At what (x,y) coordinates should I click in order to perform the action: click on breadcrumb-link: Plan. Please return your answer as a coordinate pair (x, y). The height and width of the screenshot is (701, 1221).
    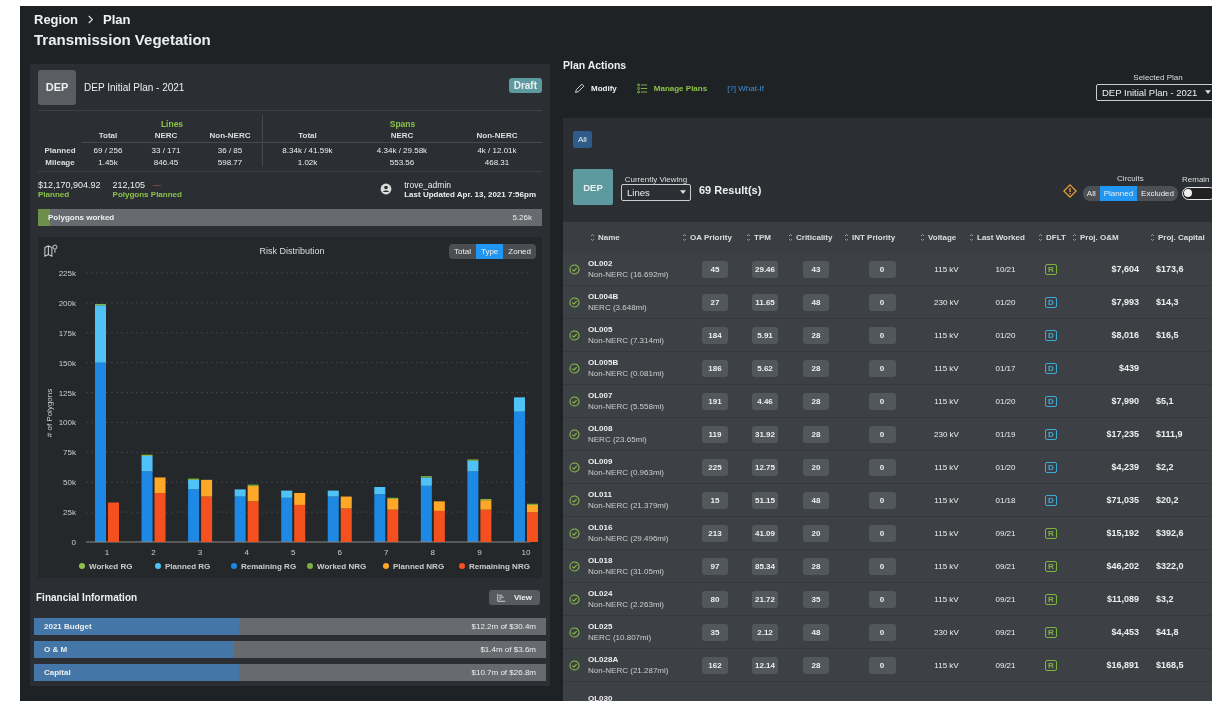
    Looking at the image, I should click on (117, 19).